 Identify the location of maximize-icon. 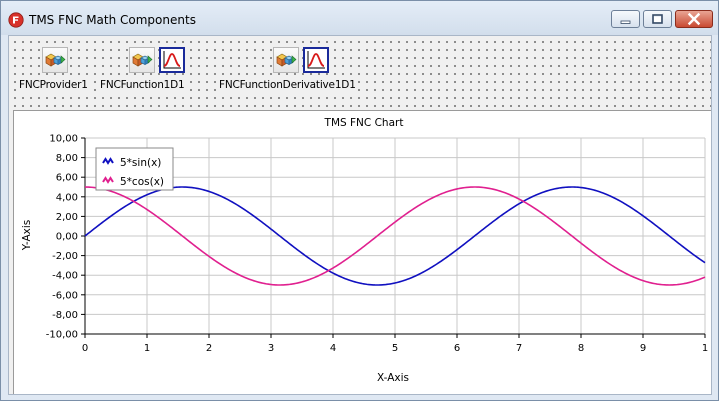
(657, 19).